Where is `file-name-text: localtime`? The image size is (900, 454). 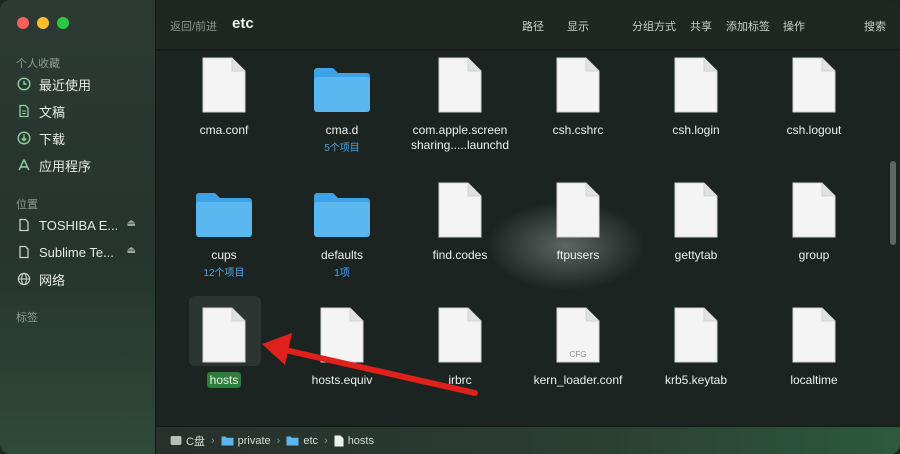
file-name-text: localtime is located at coordinates (814, 380).